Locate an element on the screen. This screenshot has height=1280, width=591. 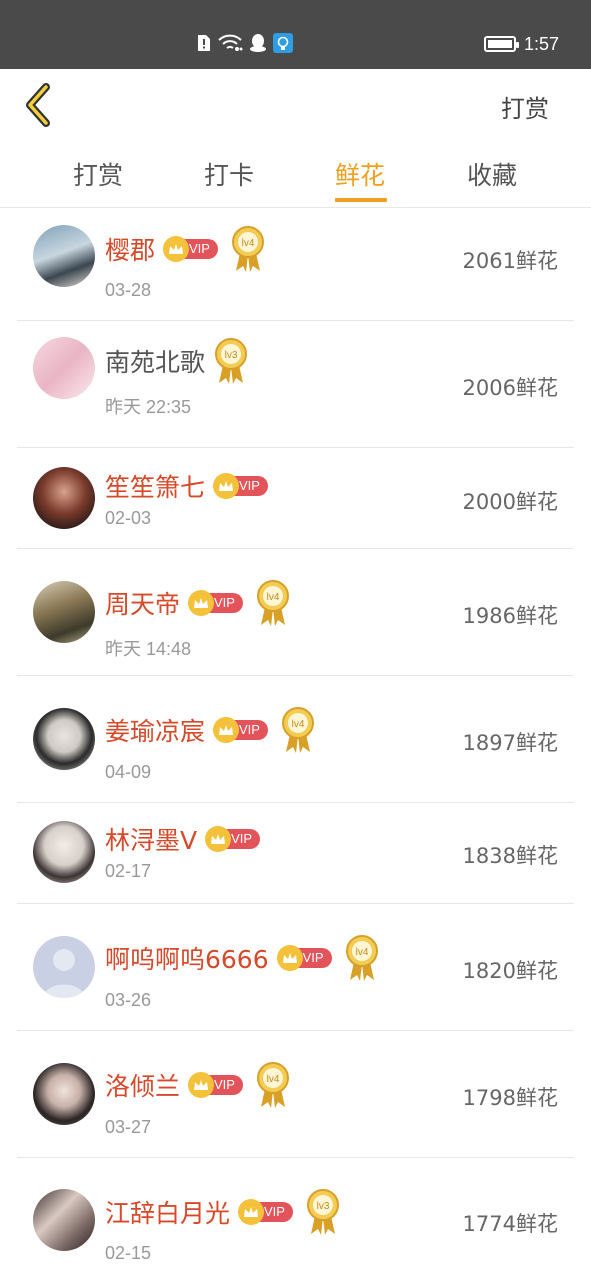
name-line: 啊呜啊呜6666 VIP lv4 is located at coordinates (242, 958).